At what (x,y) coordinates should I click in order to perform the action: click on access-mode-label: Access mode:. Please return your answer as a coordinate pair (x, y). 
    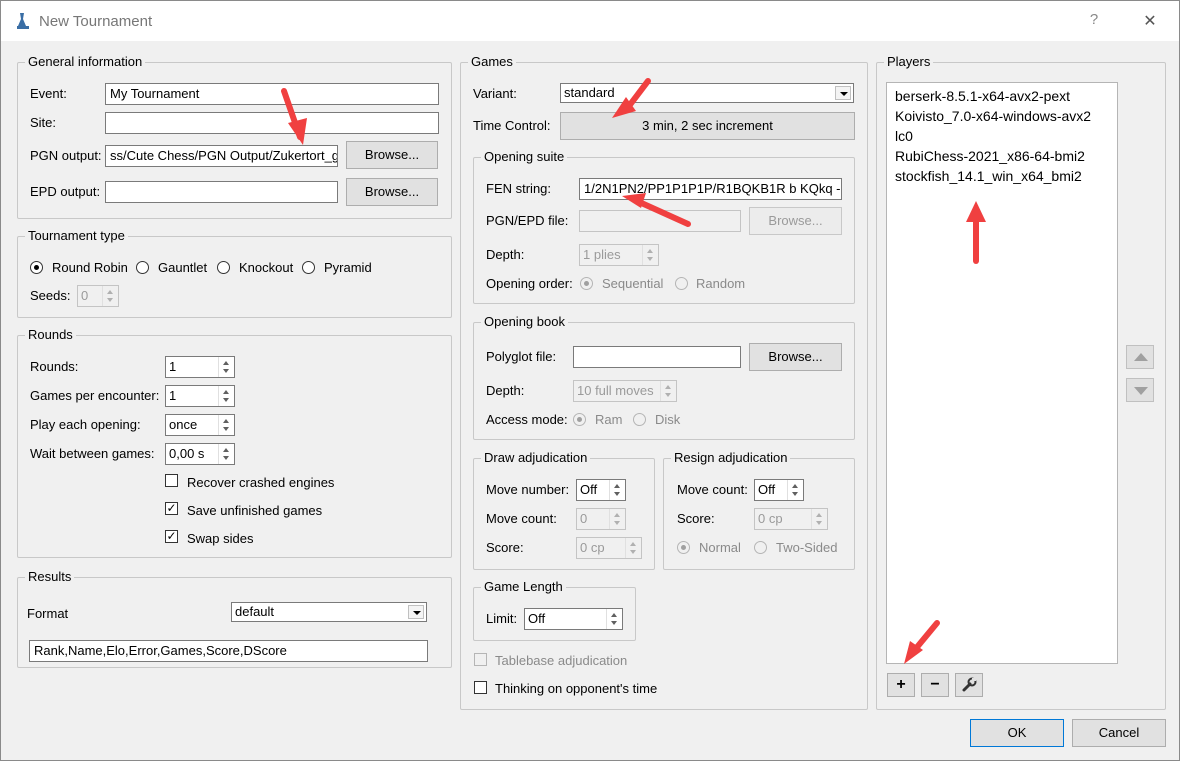
    Looking at the image, I should click on (527, 419).